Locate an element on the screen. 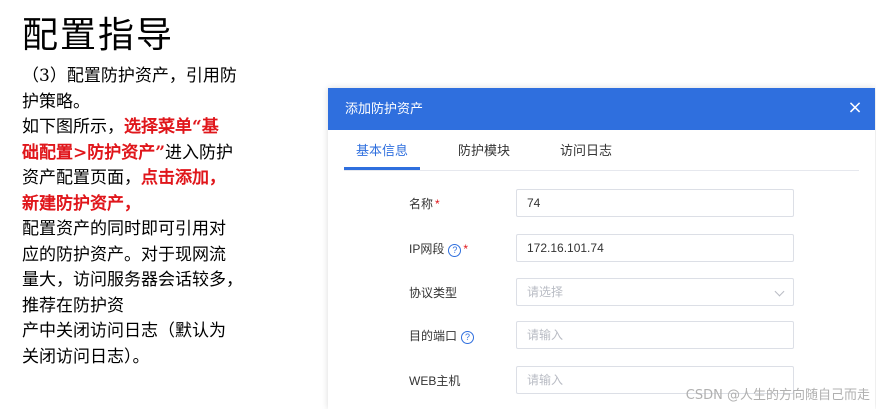  form-row-port: 目的端口? 请输入 is located at coordinates (601, 336).